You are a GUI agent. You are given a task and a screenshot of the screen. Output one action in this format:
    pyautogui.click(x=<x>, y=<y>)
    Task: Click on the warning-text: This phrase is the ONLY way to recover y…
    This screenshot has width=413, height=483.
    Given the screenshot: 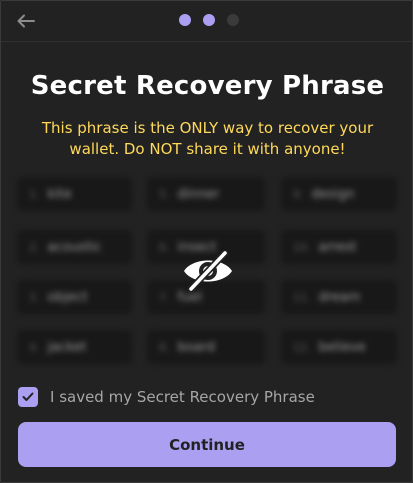 What is the action you would take?
    pyautogui.click(x=207, y=138)
    